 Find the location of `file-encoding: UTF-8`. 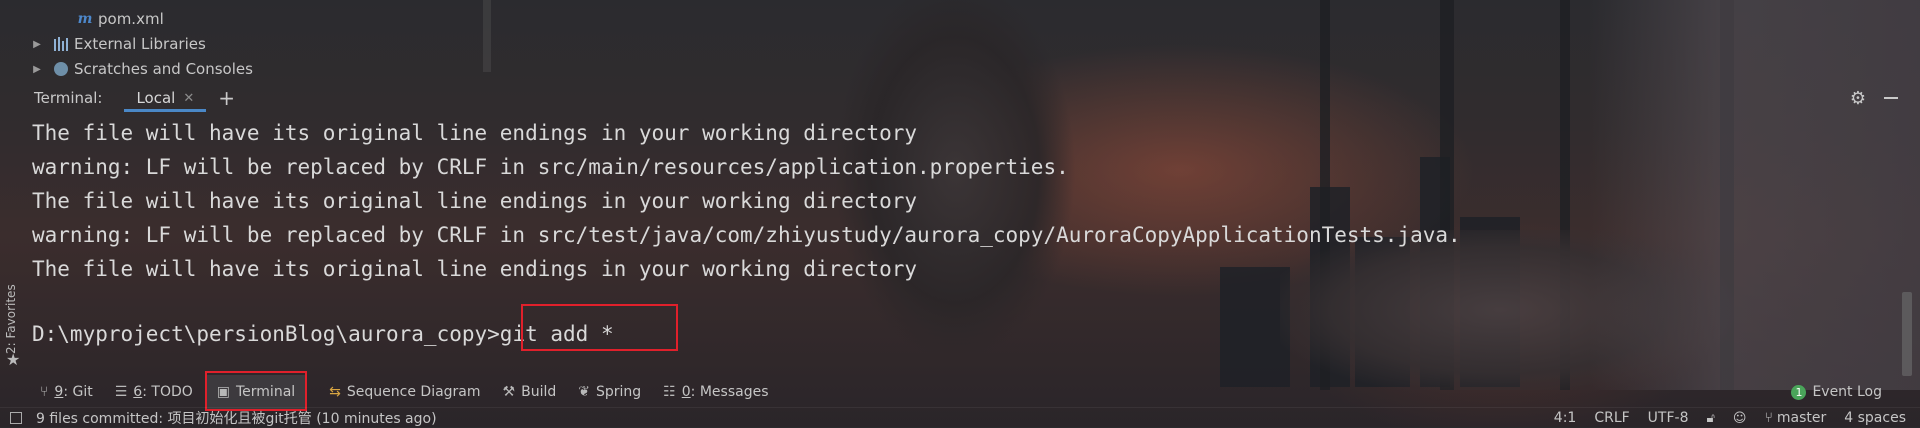

file-encoding: UTF-8 is located at coordinates (1668, 418).